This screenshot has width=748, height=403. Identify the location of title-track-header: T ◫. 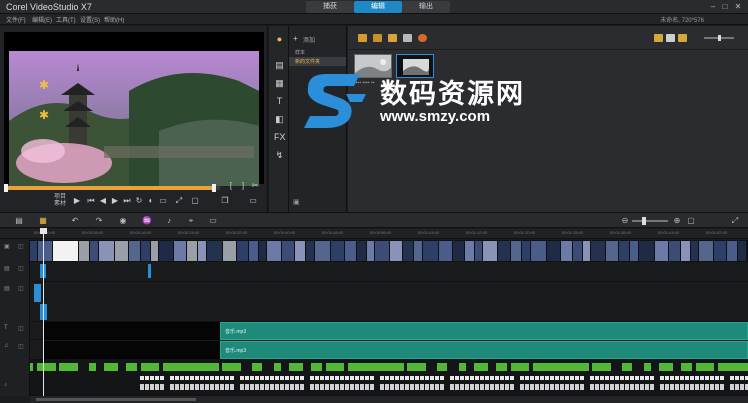
(15, 331).